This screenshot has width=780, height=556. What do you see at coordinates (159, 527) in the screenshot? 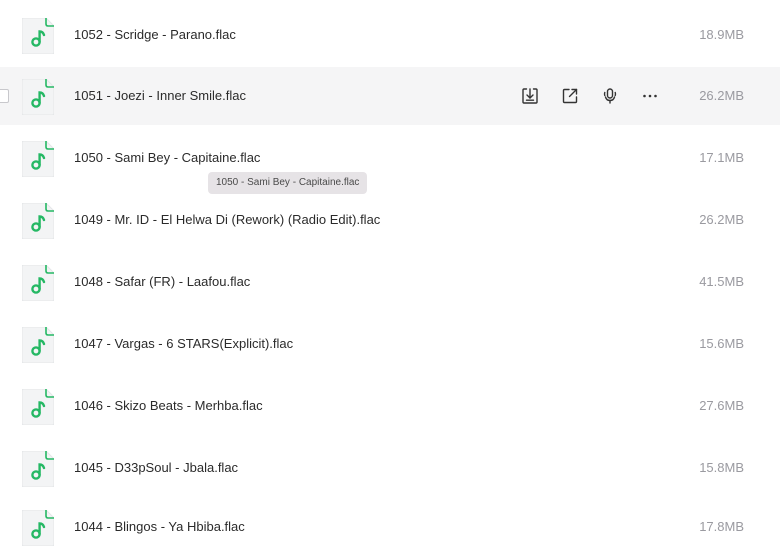
I see `file-name: 1044 - Blingos - Ya Hbiba.flac` at bounding box center [159, 527].